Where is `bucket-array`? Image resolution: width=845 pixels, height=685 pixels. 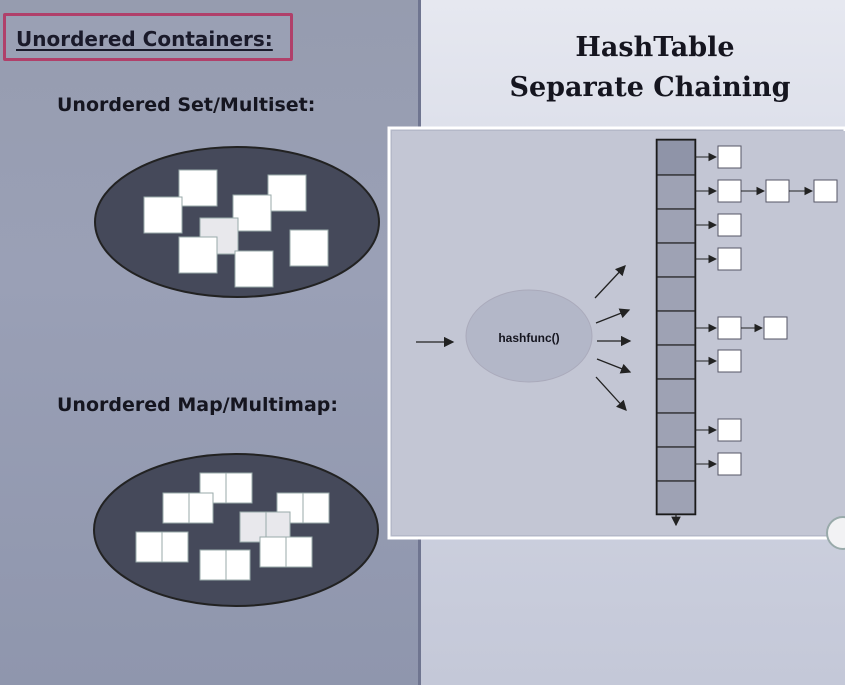
bucket-array is located at coordinates (676, 332).